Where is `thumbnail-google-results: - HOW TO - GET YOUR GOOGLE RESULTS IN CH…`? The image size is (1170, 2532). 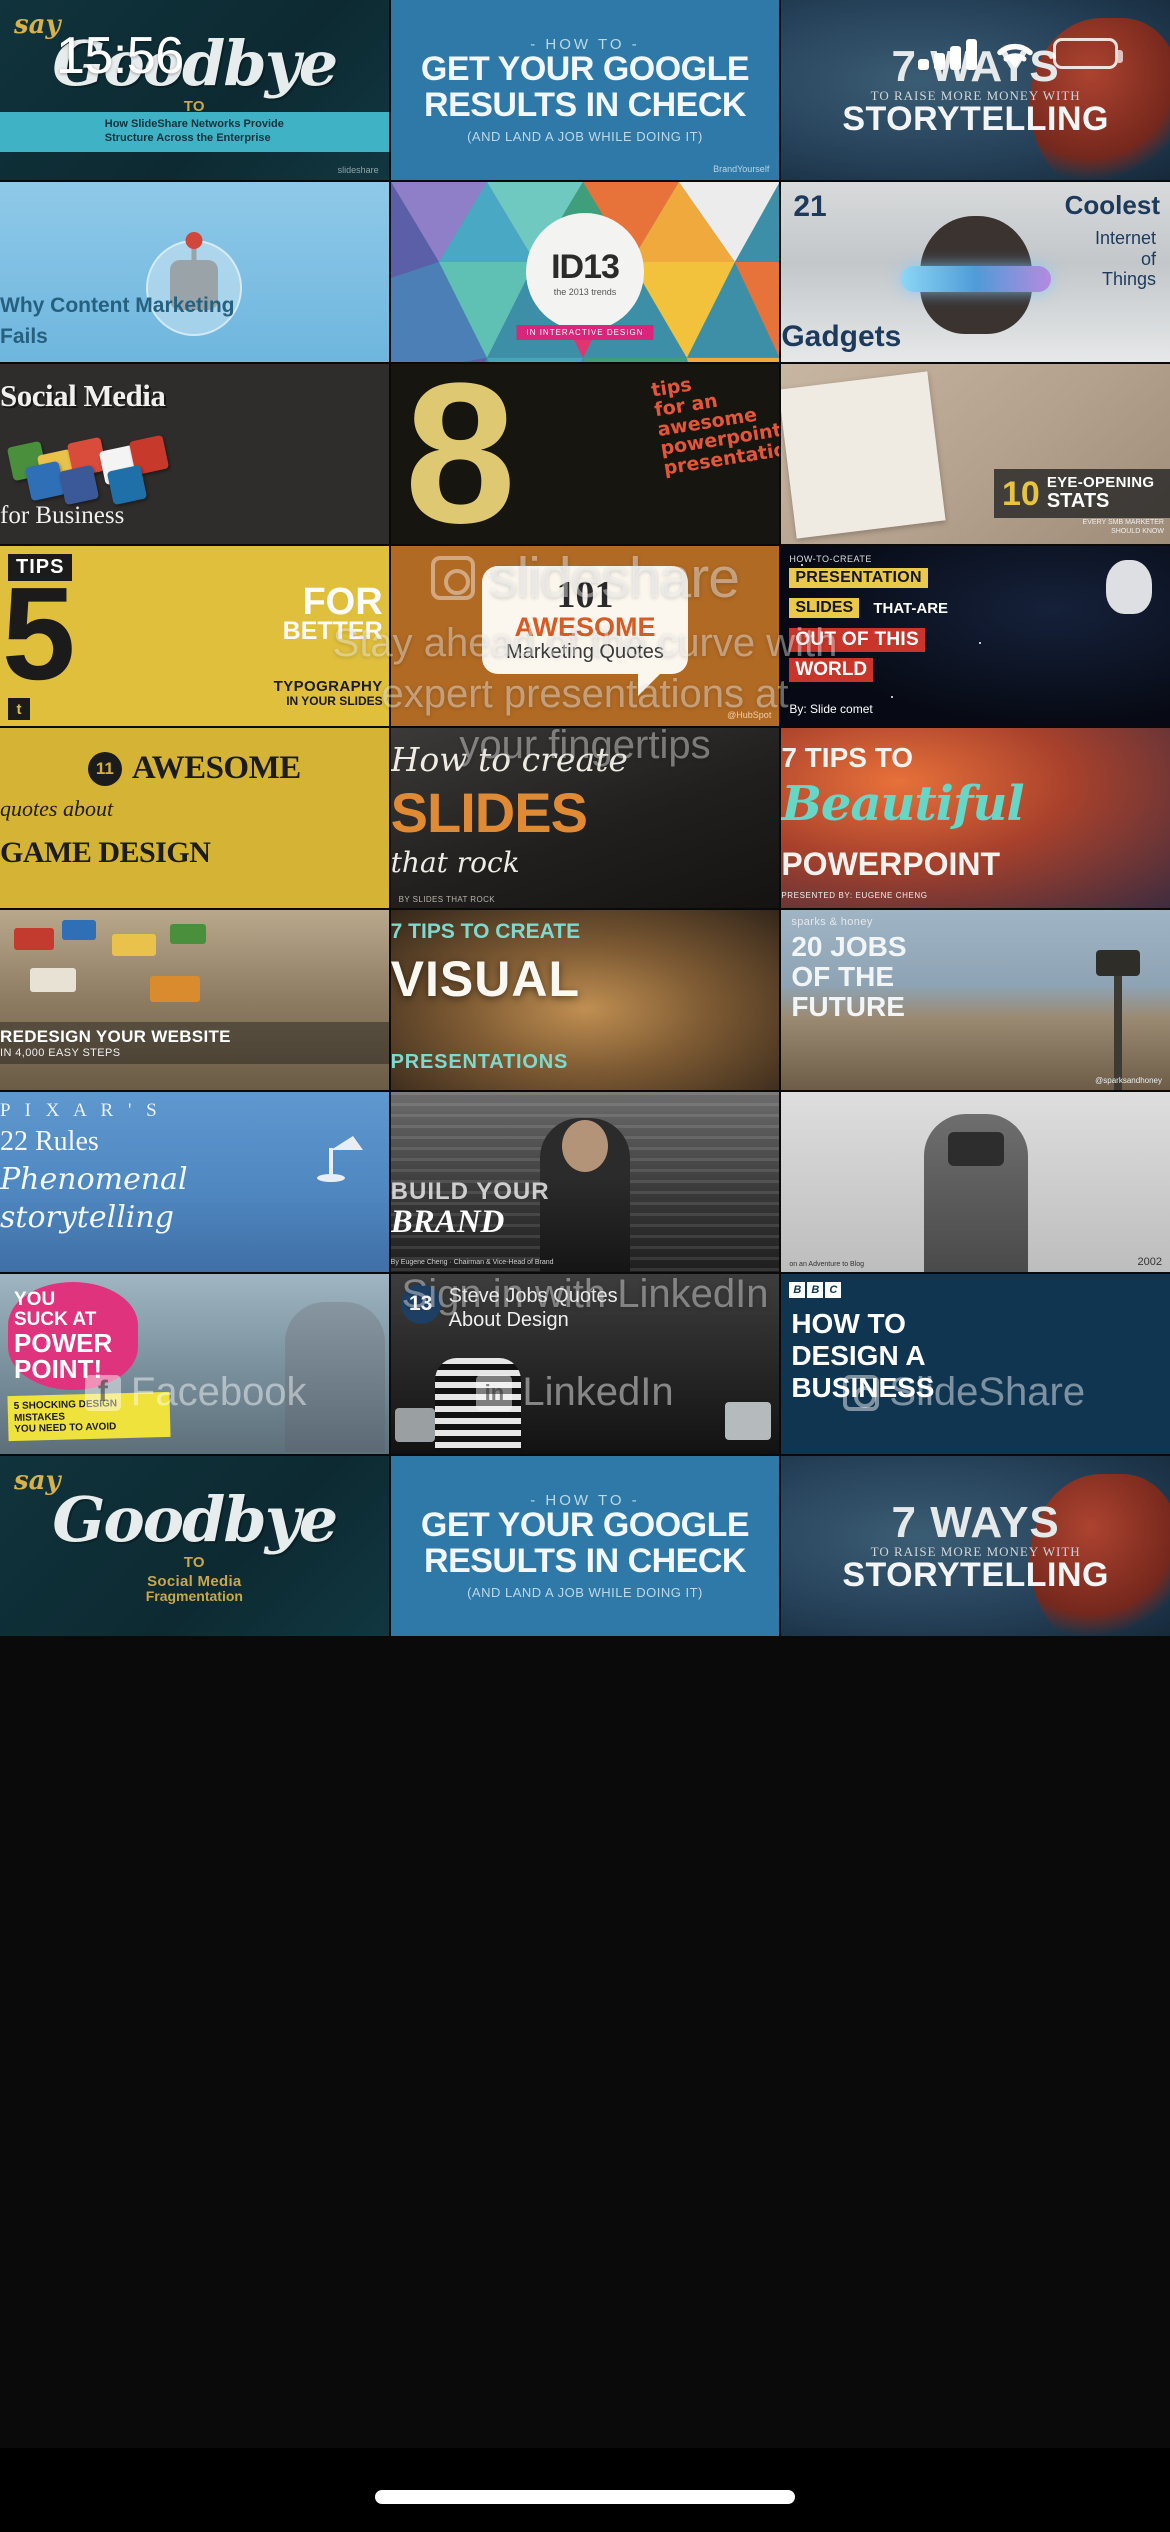
thumbnail-google-results: - HOW TO - GET YOUR GOOGLE RESULTS IN CH… is located at coordinates (585, 90).